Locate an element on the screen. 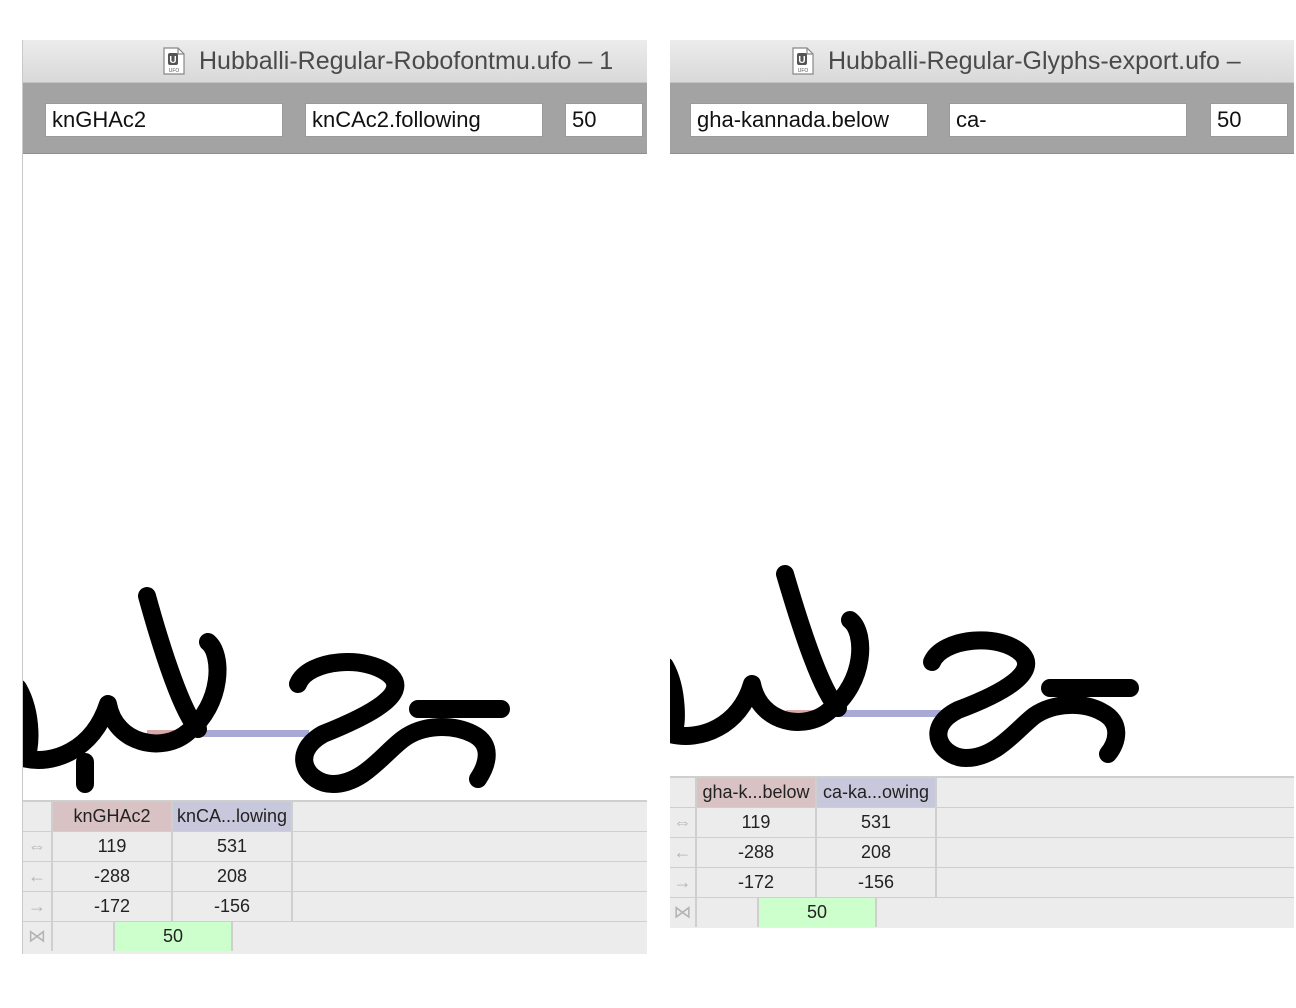 The image size is (1296, 1008). right-glyph-header: ca-ka...owing is located at coordinates (877, 792).